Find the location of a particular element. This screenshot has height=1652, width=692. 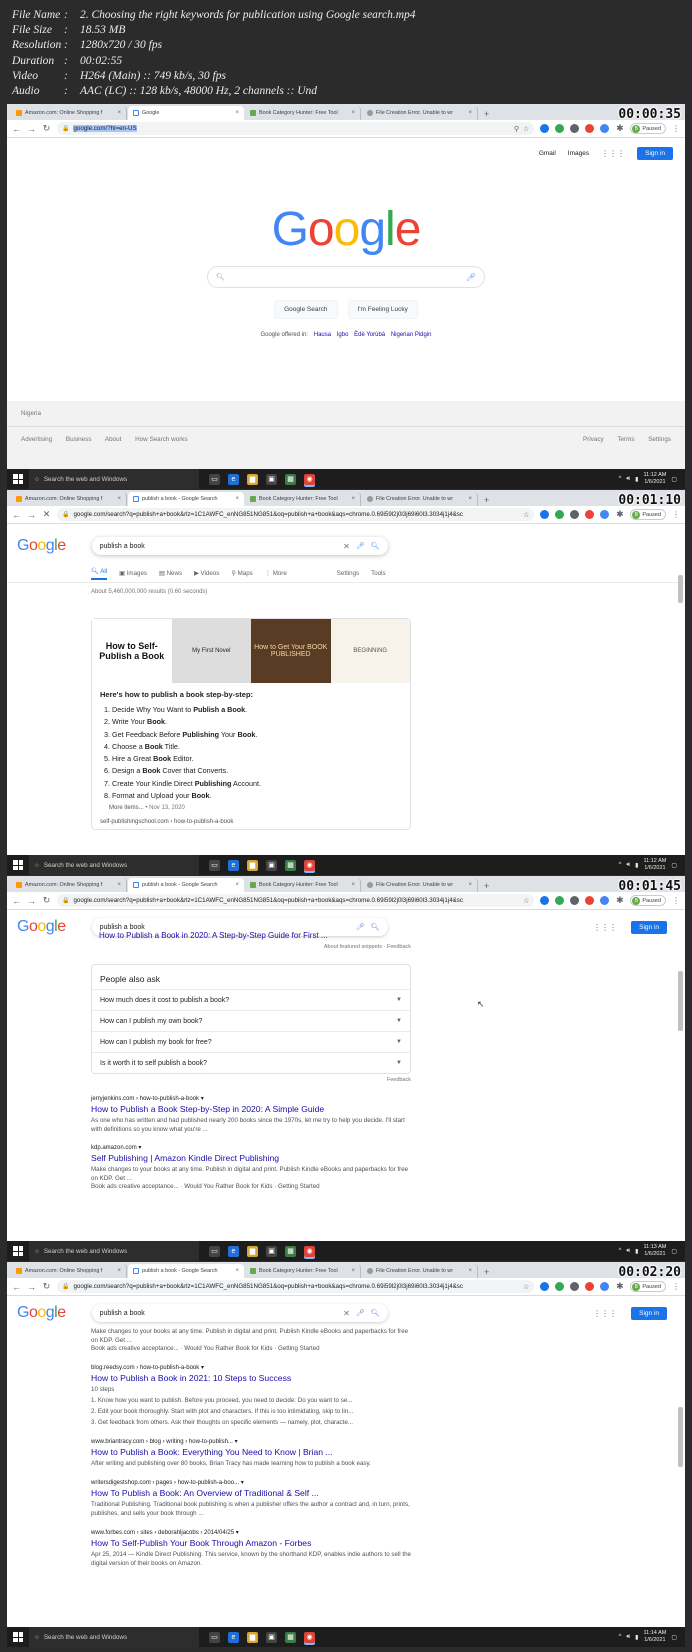

language-link: Hausa is located at coordinates (322, 335).